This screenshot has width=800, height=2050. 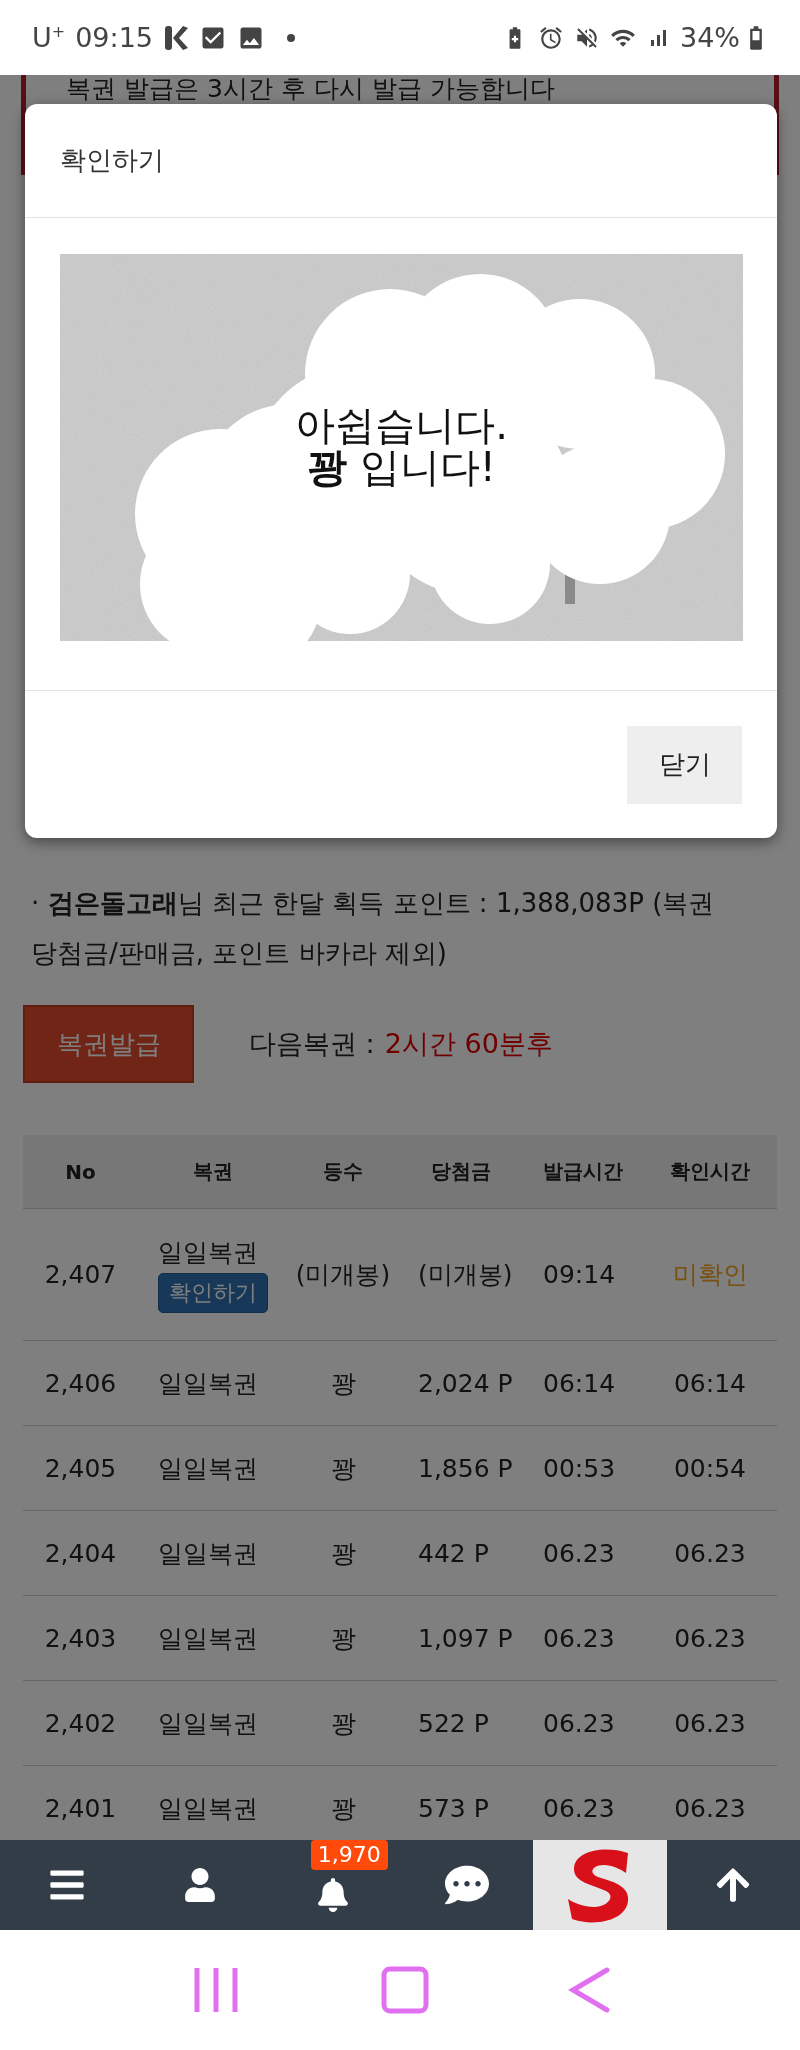 What do you see at coordinates (551, 37) in the screenshot?
I see `alarm-icon` at bounding box center [551, 37].